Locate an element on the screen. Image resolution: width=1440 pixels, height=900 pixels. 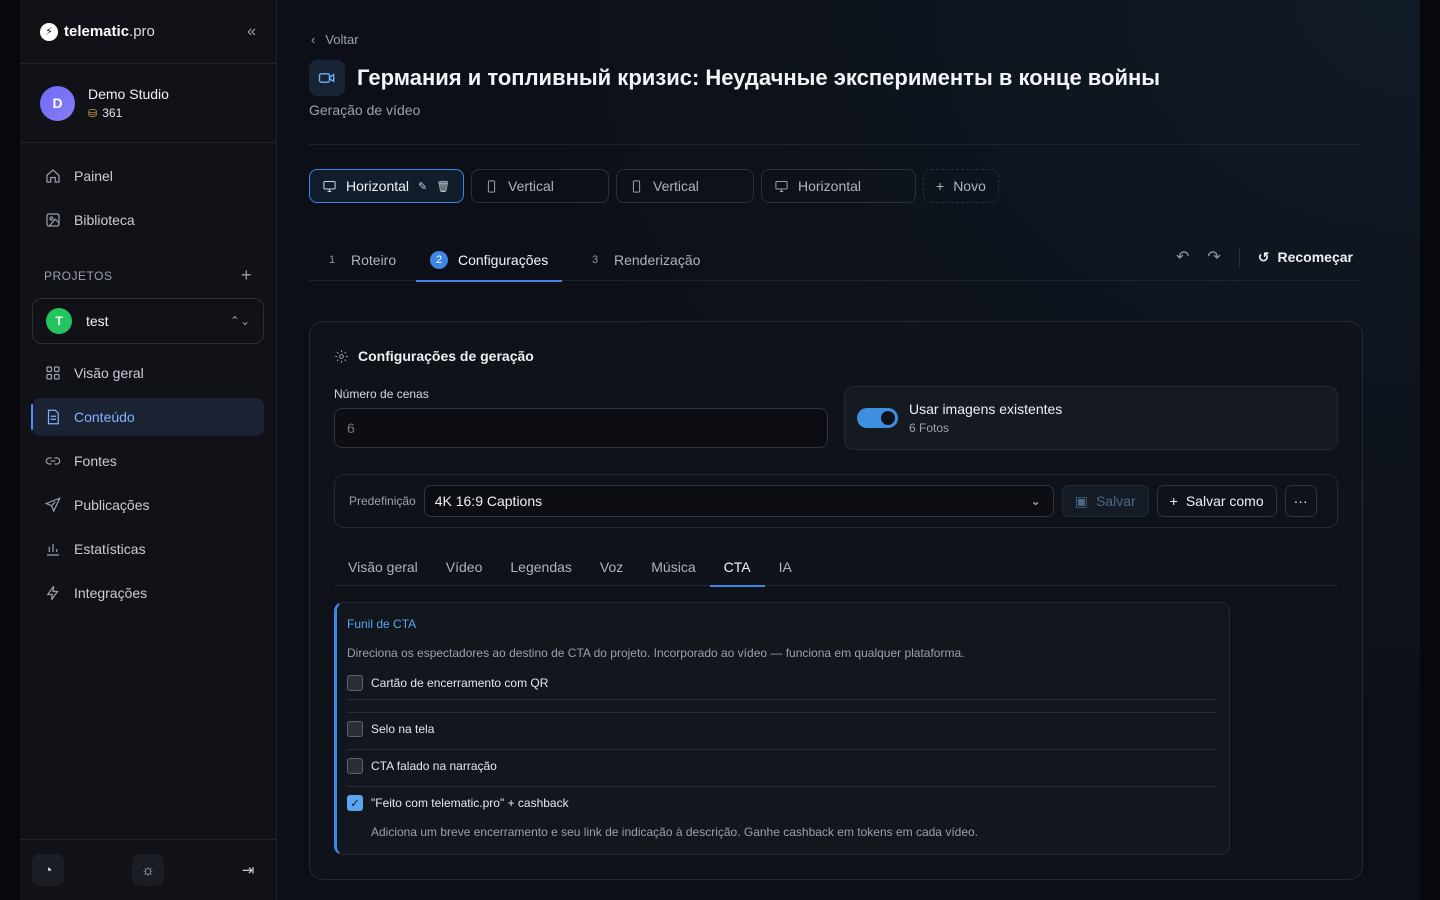
brand-name: telematic is located at coordinates (97, 31).